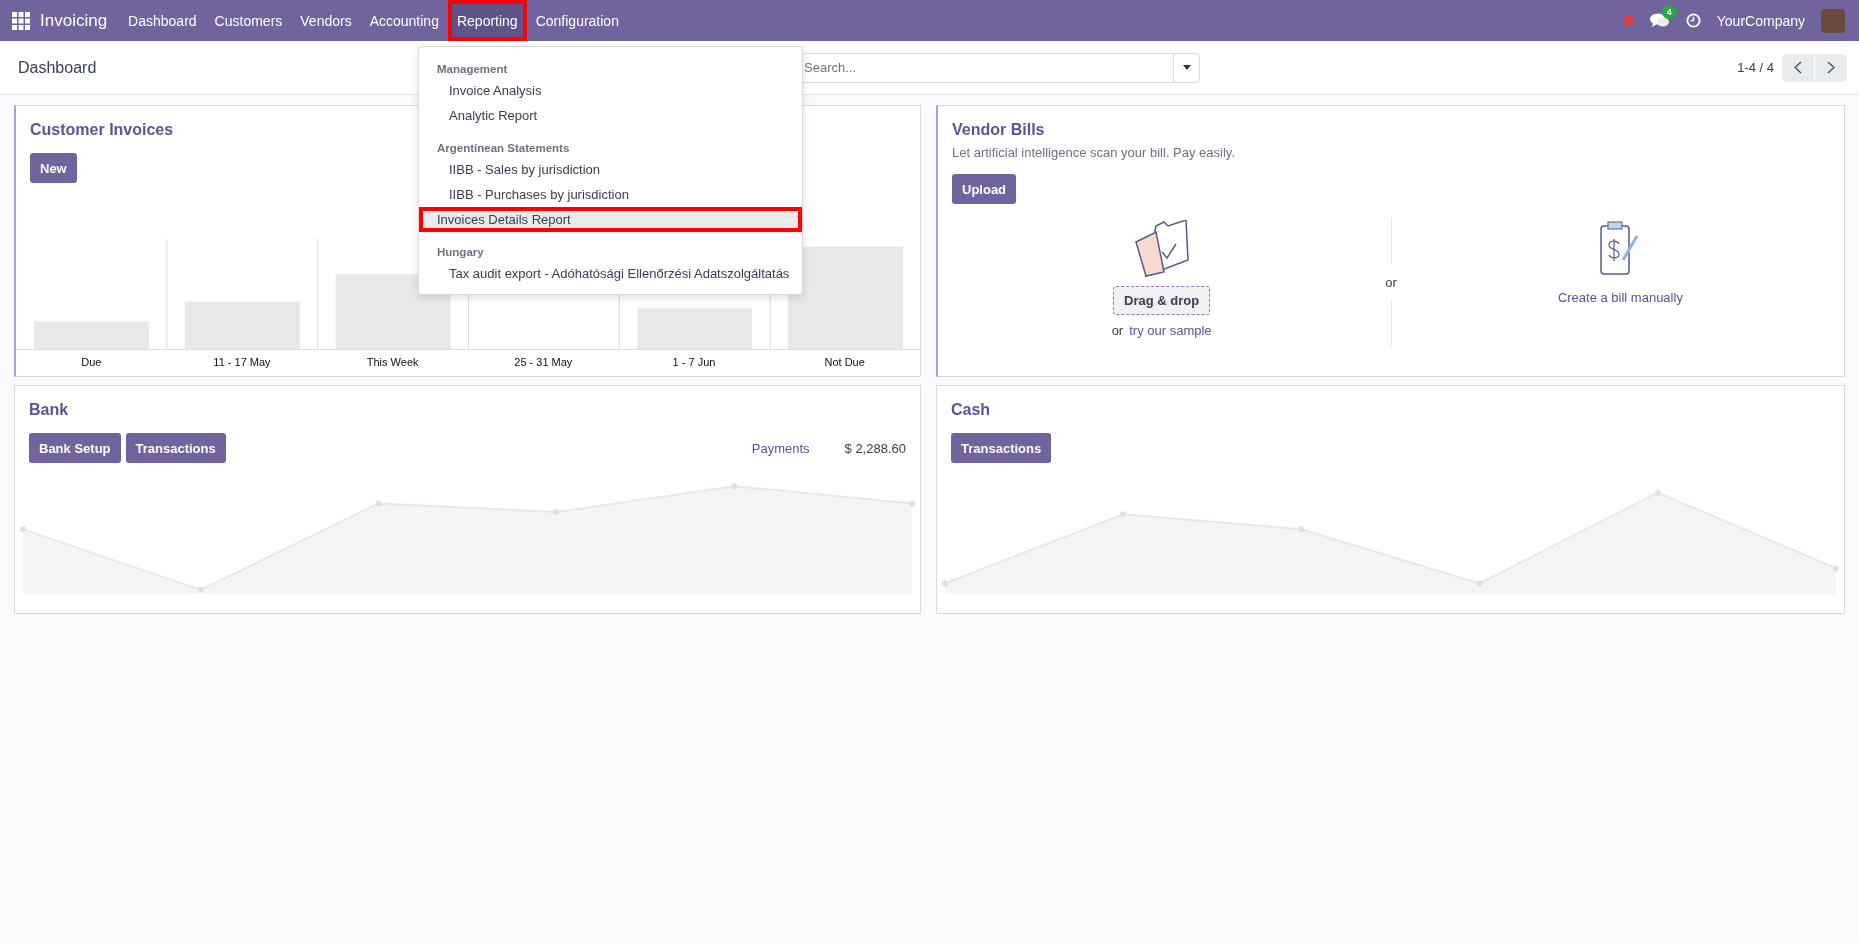 The height and width of the screenshot is (943, 1859). What do you see at coordinates (1397, 410) in the screenshot?
I see `card-title: Cash` at bounding box center [1397, 410].